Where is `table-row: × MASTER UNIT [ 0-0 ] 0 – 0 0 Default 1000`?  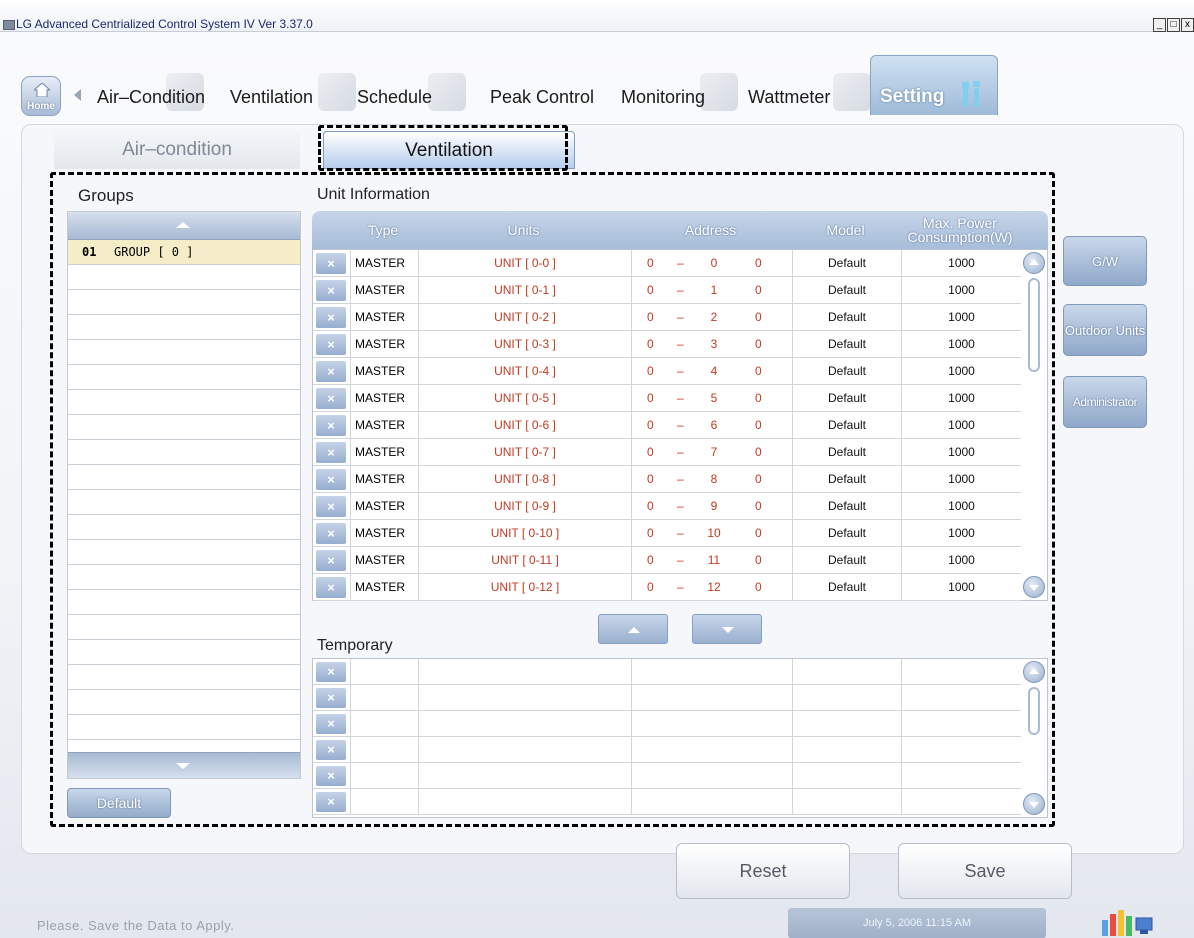 table-row: × MASTER UNIT [ 0-0 ] 0 – 0 0 Default 1000 is located at coordinates (667, 263).